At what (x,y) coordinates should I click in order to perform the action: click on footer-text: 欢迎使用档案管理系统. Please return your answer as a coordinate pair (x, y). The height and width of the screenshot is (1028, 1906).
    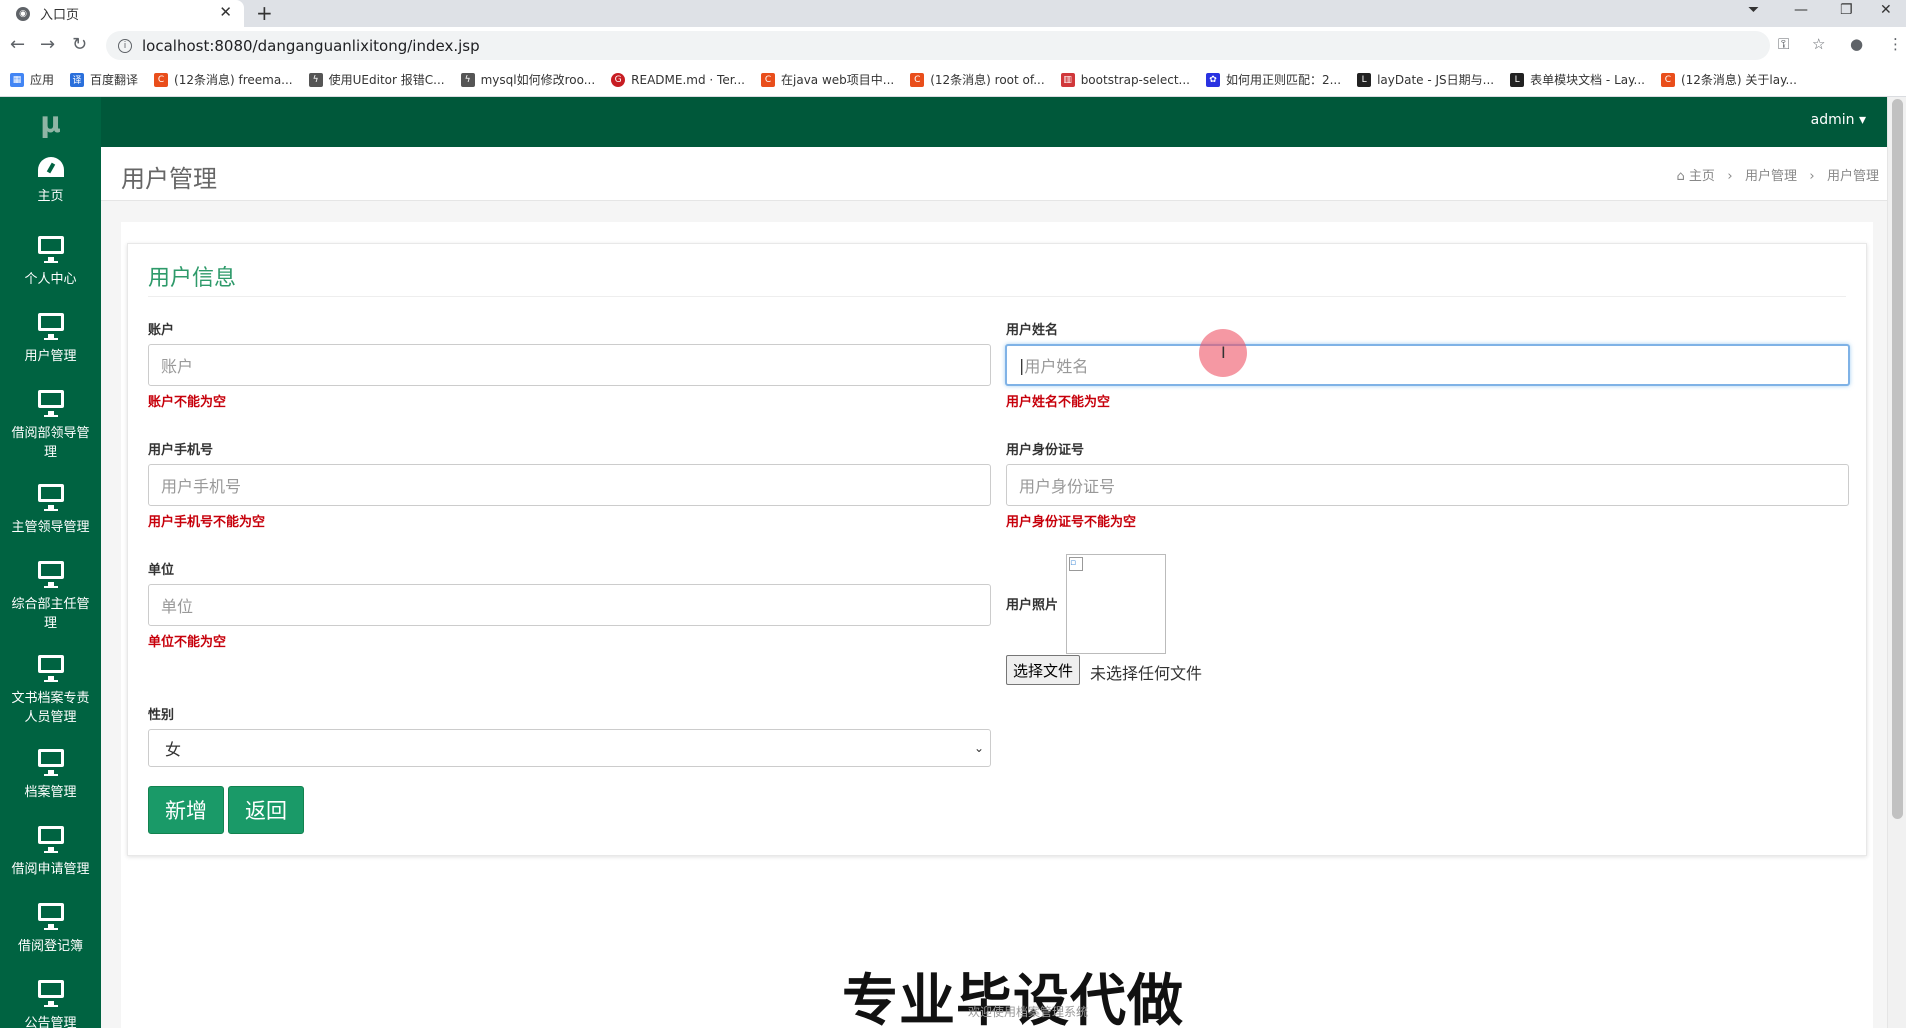
    Looking at the image, I should click on (1028, 1012).